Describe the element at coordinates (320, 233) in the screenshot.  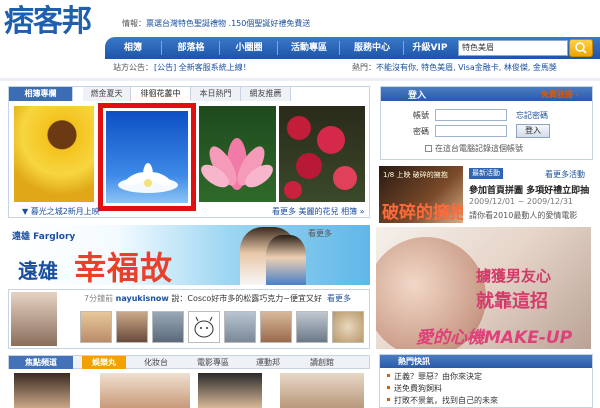
I see `banner-more: 看更多` at that location.